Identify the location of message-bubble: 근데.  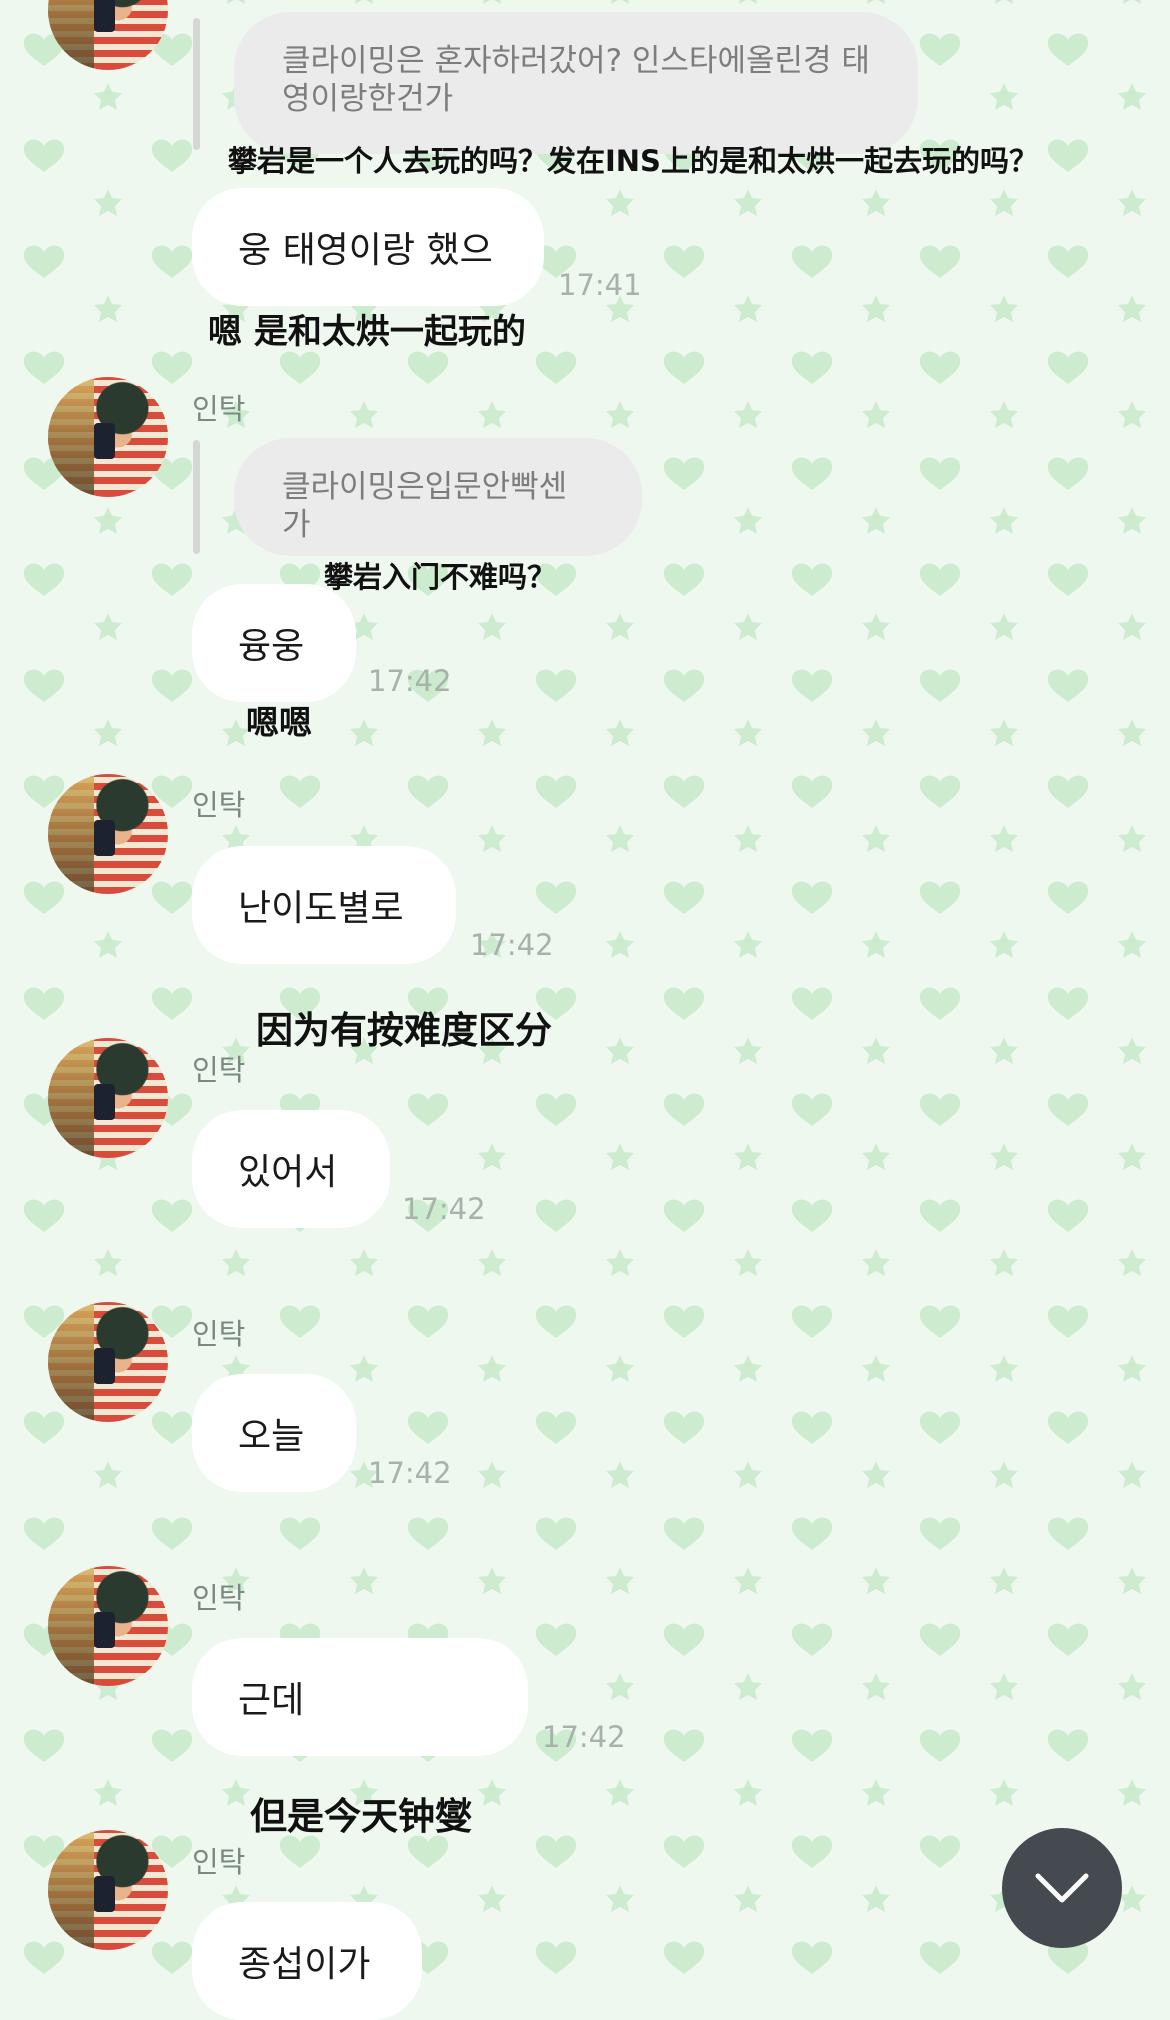
(360, 1697).